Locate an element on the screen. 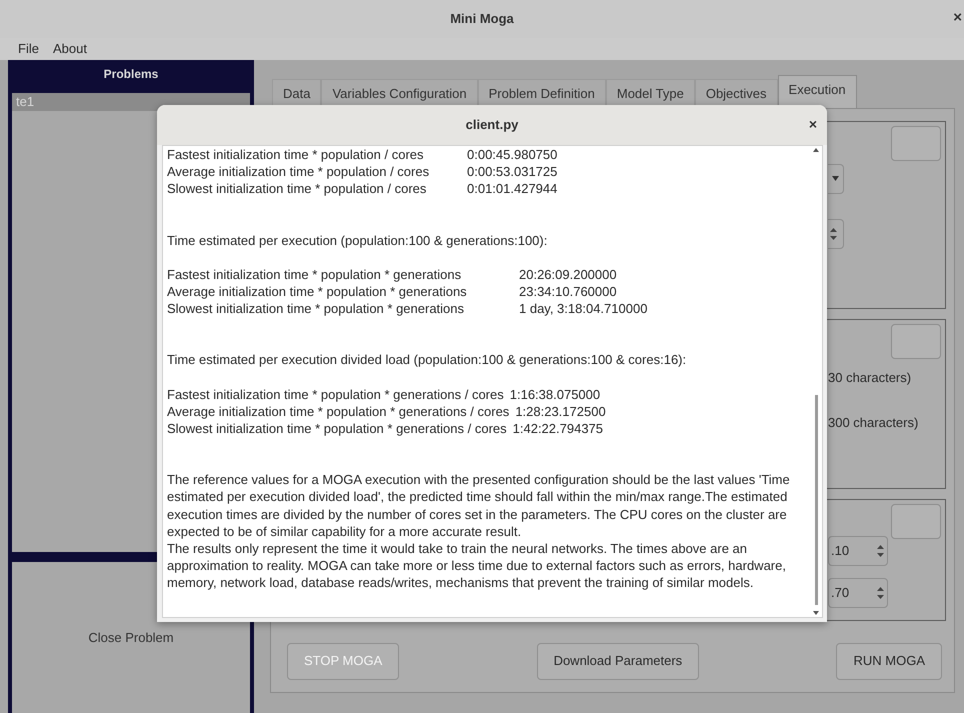 The image size is (964, 713). spin-box: .70 is located at coordinates (858, 593).